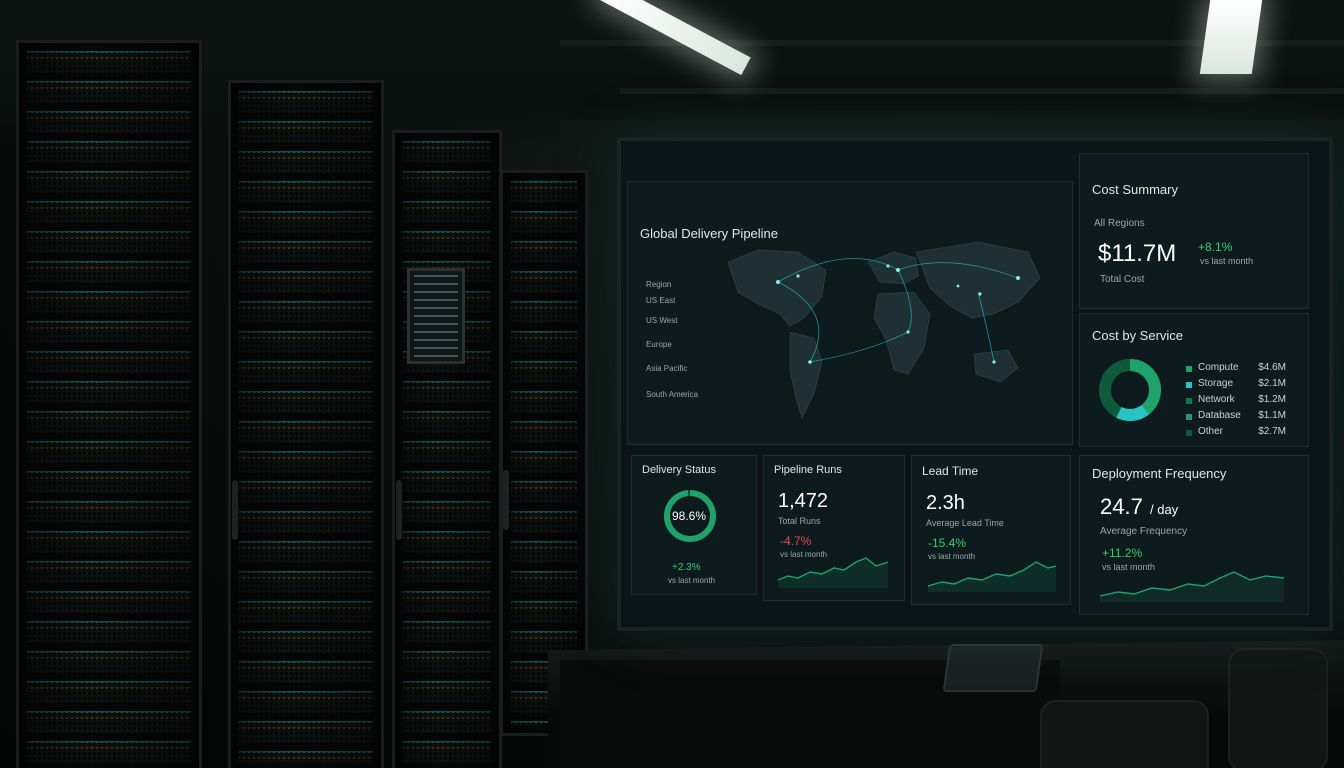  What do you see at coordinates (1137, 253) in the screenshot?
I see `total-cost-value: $11.7M` at bounding box center [1137, 253].